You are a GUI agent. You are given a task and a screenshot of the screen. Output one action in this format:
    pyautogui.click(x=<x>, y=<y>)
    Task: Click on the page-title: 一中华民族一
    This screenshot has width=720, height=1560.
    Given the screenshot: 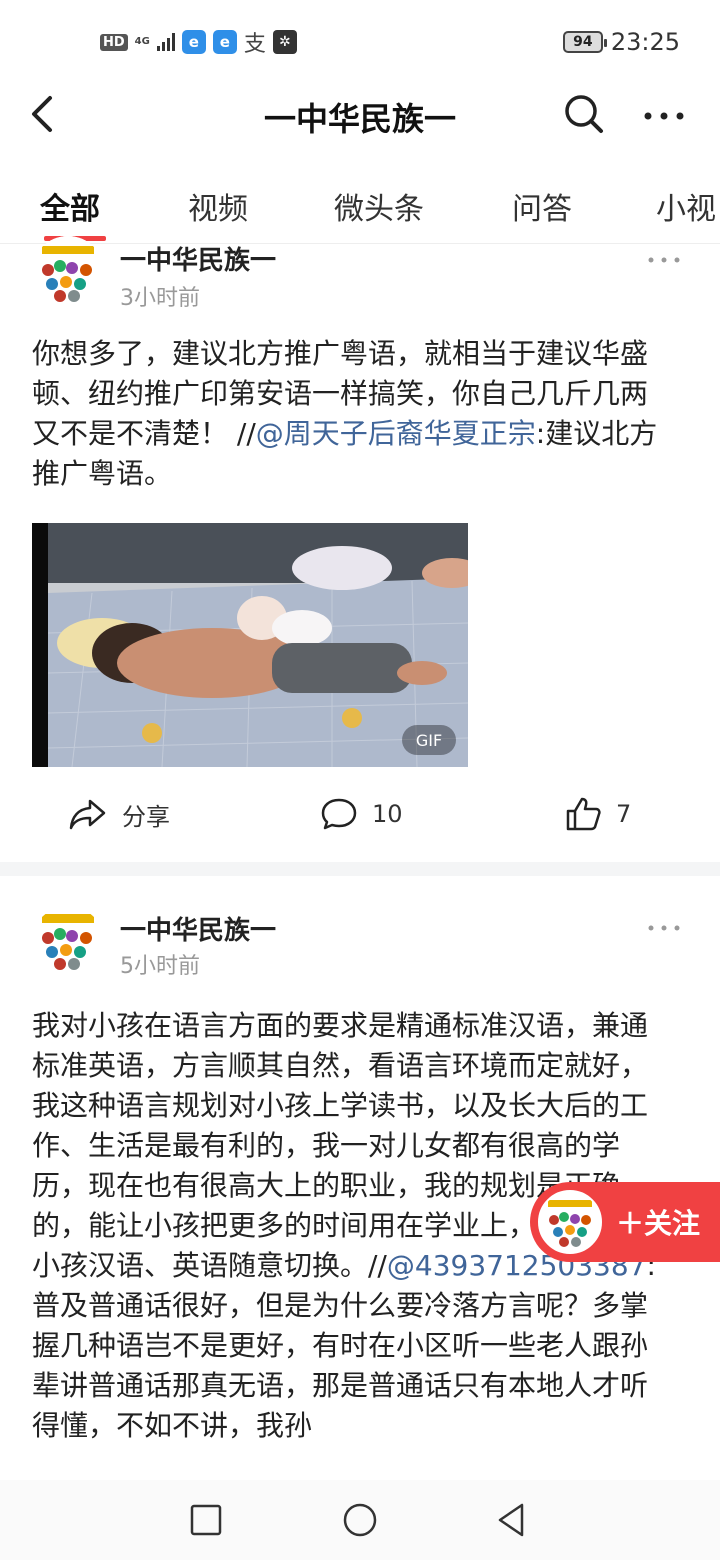 What is the action you would take?
    pyautogui.click(x=359, y=119)
    